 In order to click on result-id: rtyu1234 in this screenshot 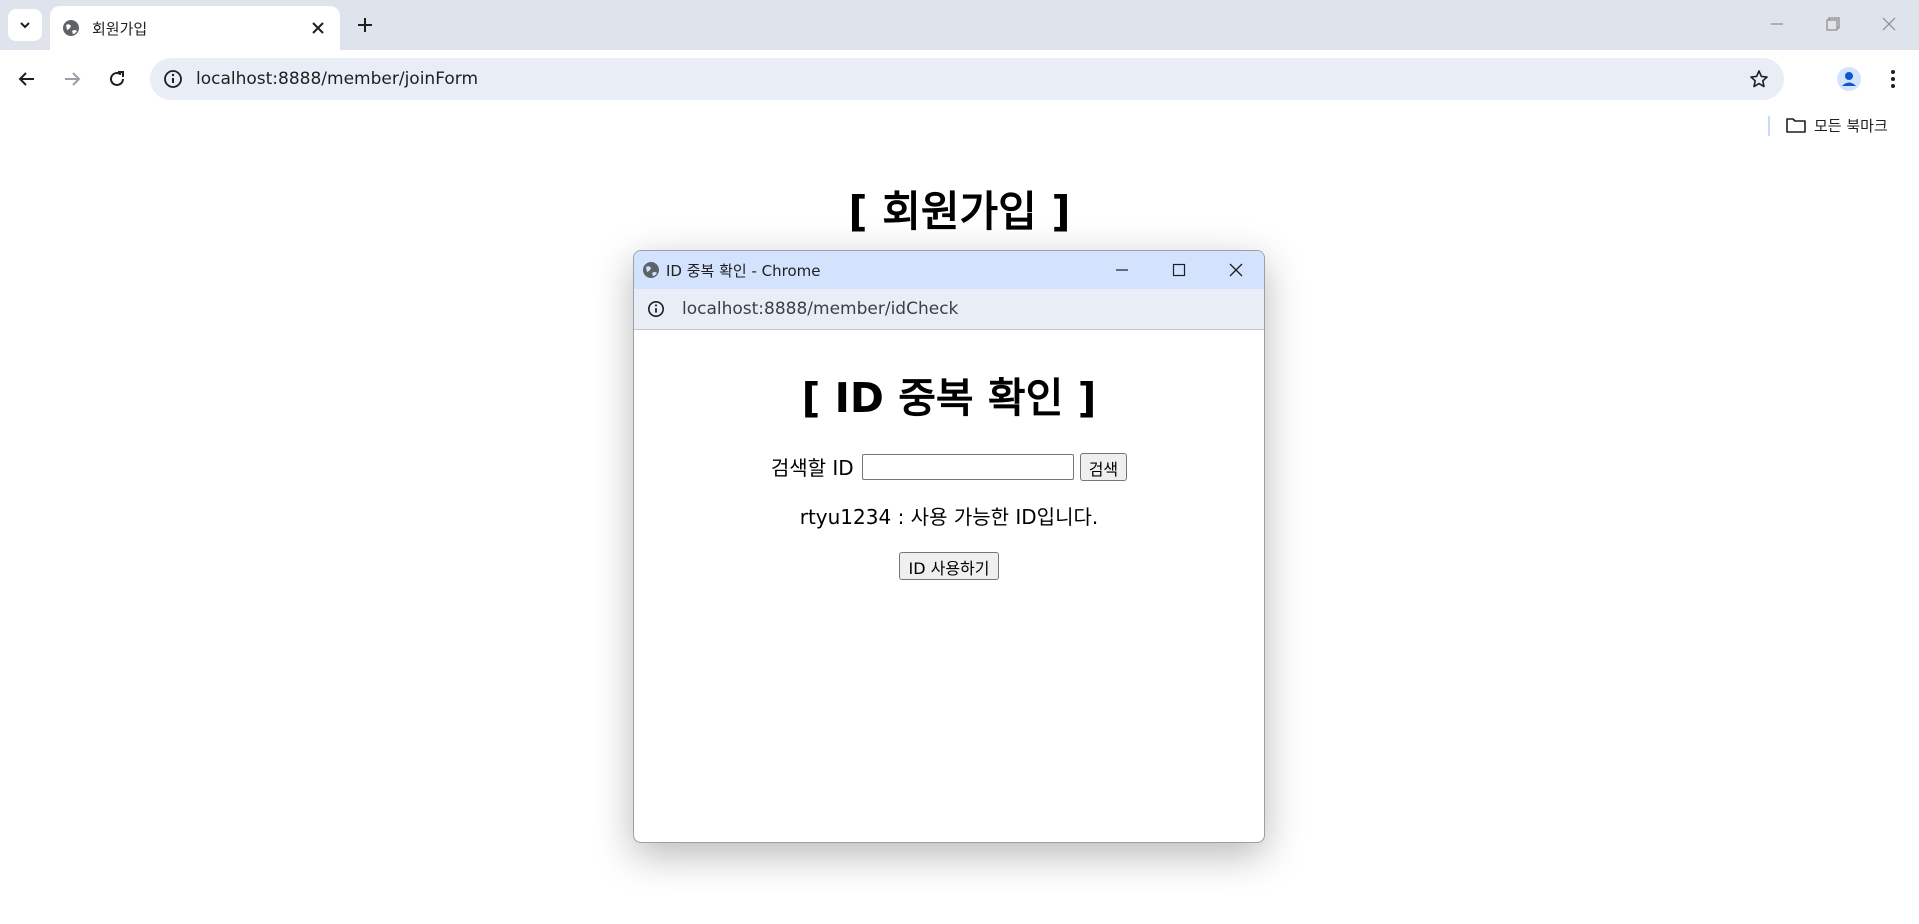, I will do `click(845, 517)`.